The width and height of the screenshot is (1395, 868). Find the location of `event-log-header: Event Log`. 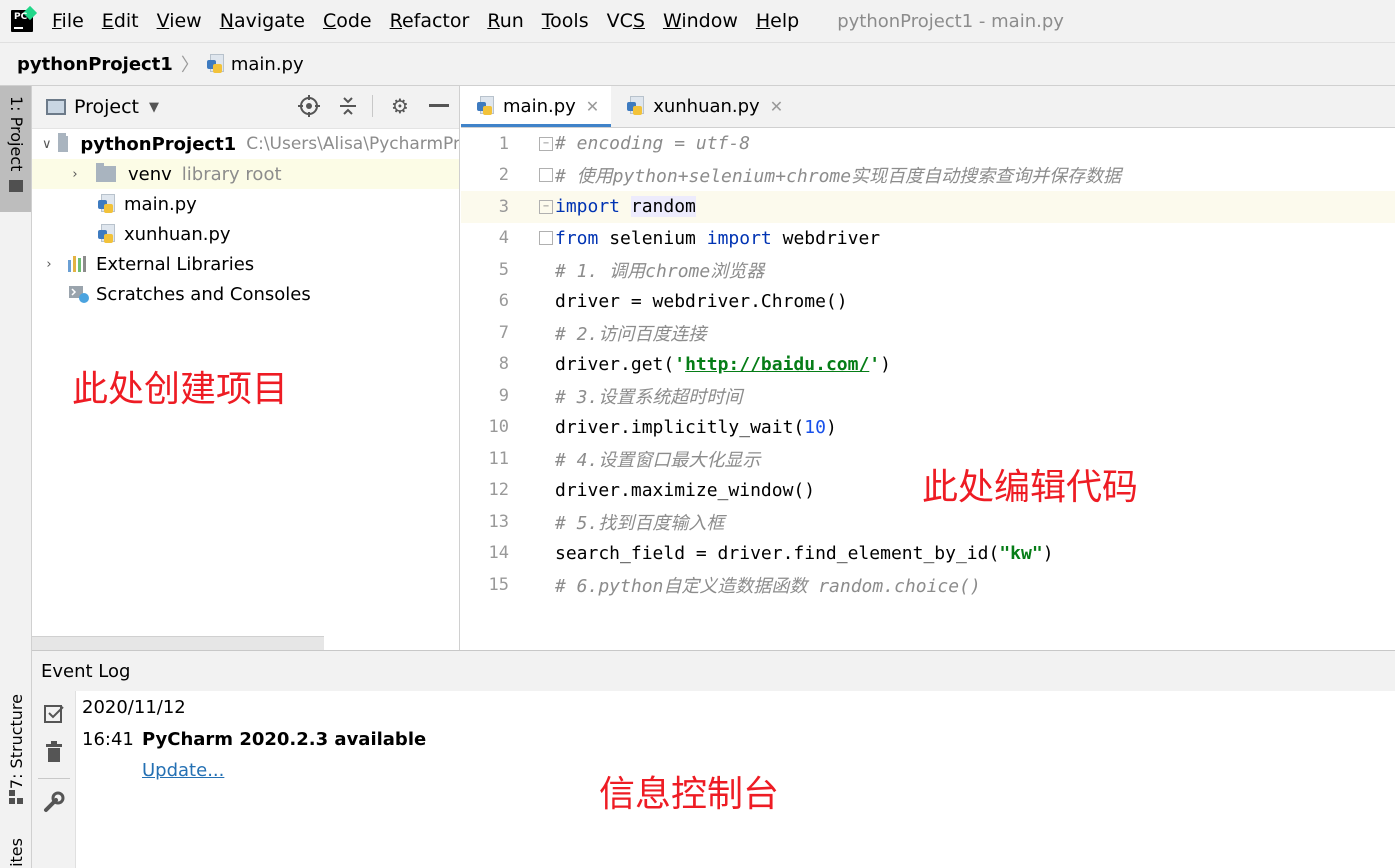

event-log-header: Event Log is located at coordinates (713, 671).